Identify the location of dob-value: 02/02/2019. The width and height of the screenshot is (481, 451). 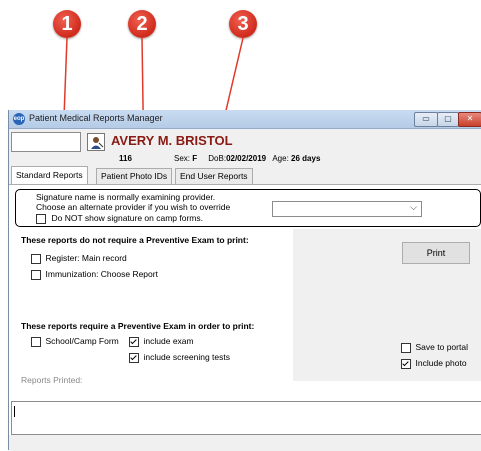
(246, 158).